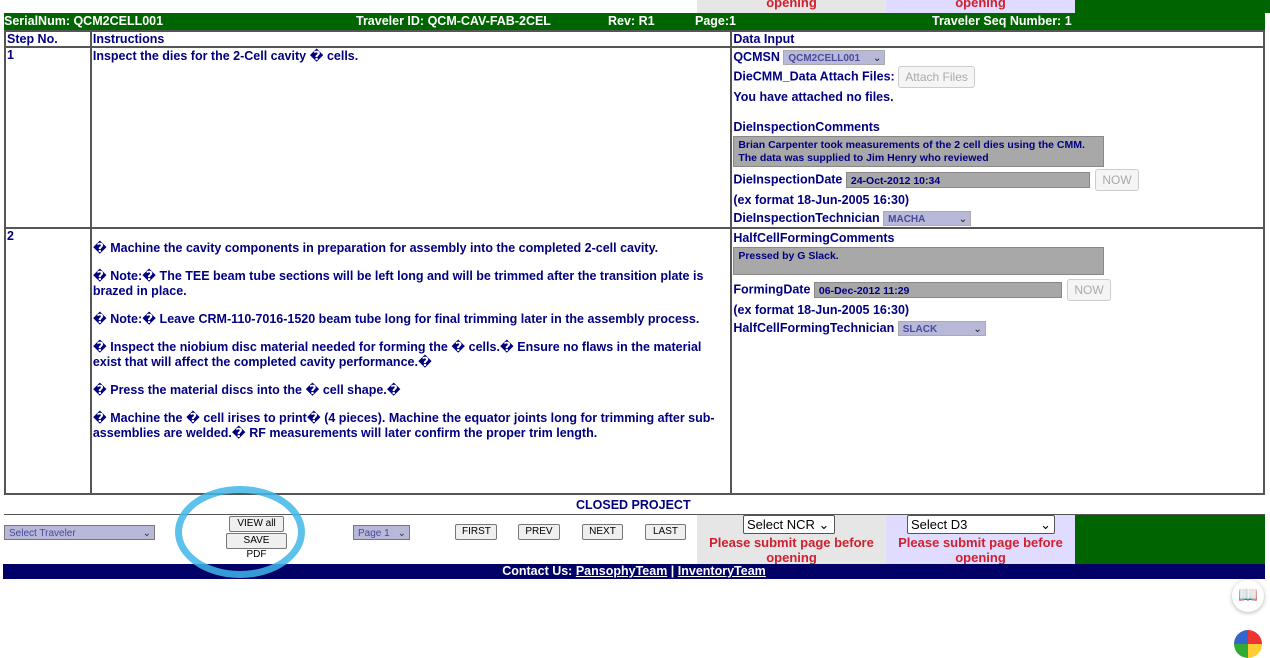 This screenshot has width=1270, height=658. What do you see at coordinates (997, 218) in the screenshot?
I see `die-tech-row: DieInspectionTechnician MACHA ⌄` at bounding box center [997, 218].